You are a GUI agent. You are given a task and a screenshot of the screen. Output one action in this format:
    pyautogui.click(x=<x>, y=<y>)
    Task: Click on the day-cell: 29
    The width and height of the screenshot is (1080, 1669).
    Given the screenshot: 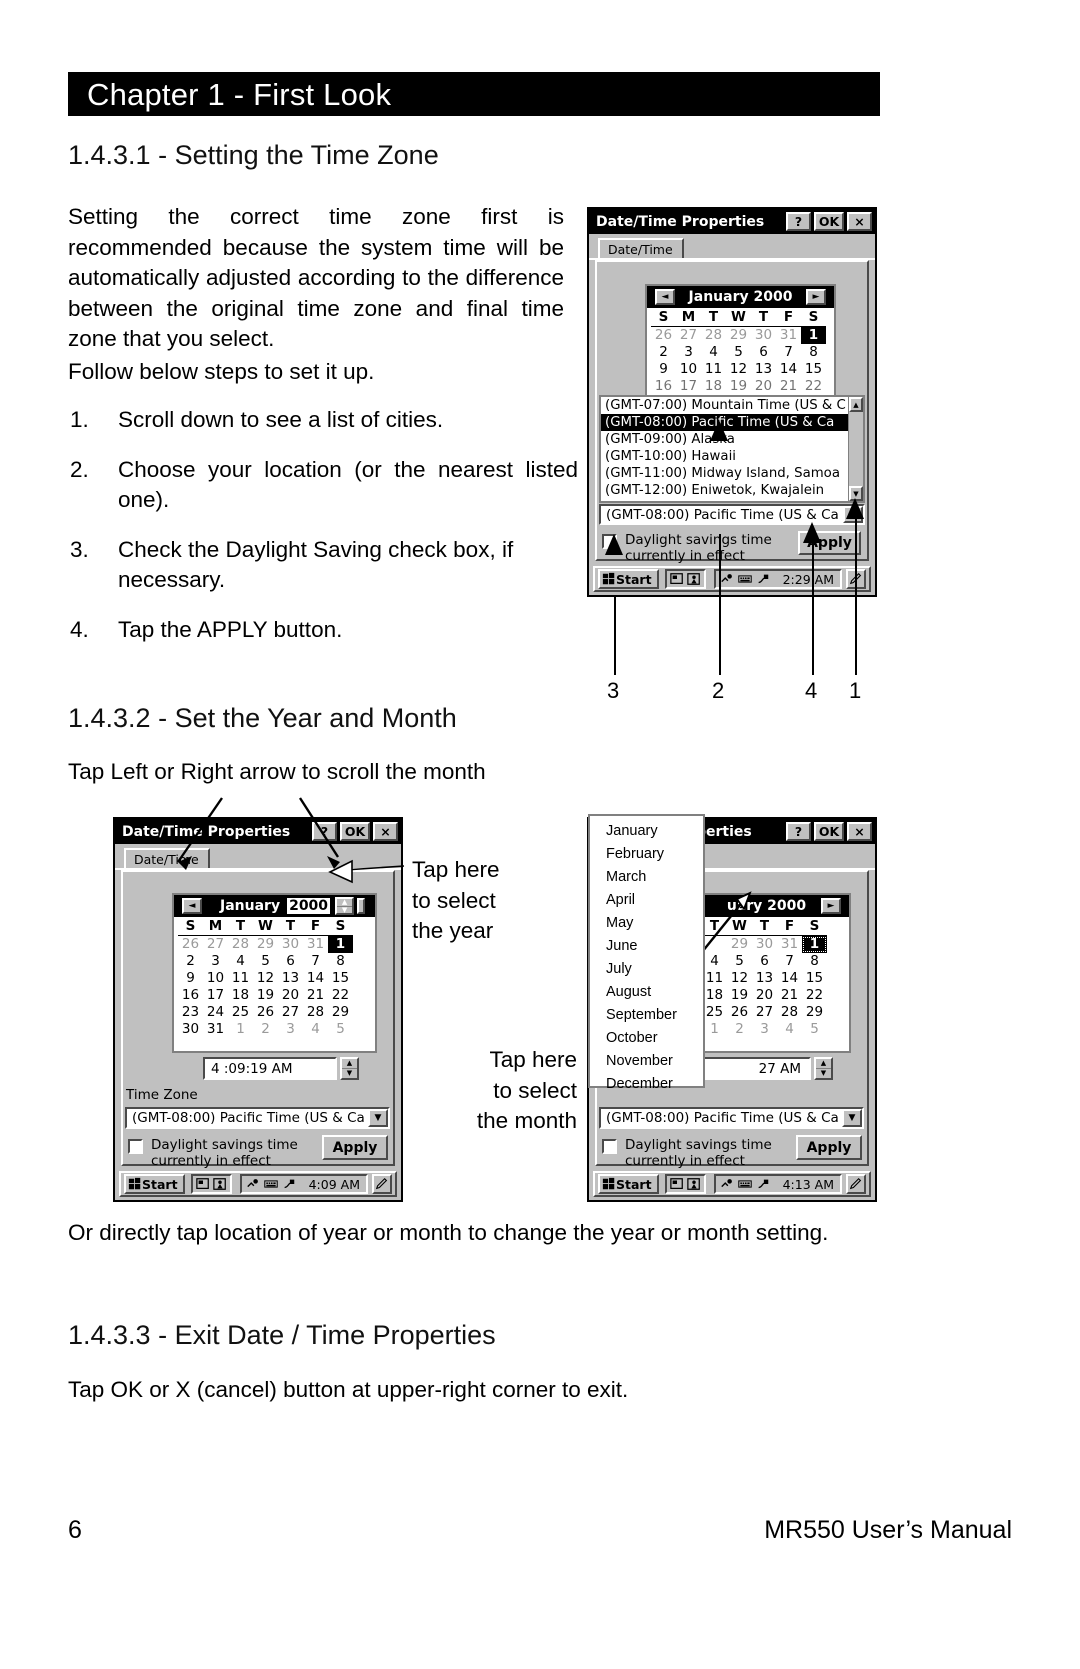 What is the action you would take?
    pyautogui.click(x=265, y=944)
    